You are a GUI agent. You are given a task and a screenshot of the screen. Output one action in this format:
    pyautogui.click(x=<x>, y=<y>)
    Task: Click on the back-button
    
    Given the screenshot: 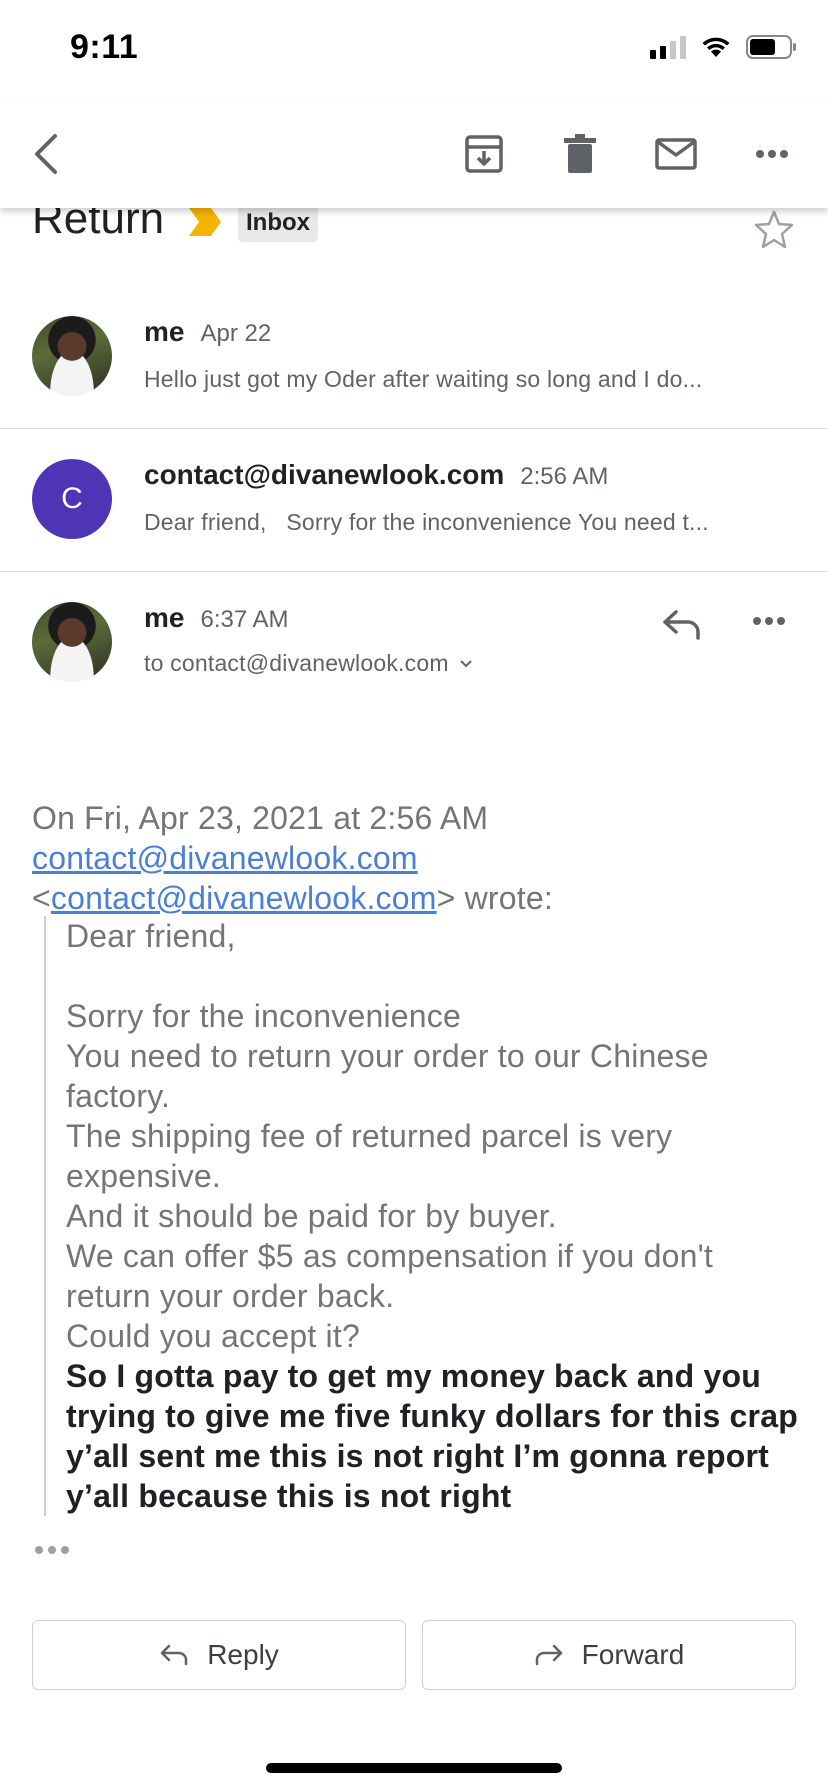 What is the action you would take?
    pyautogui.click(x=46, y=154)
    